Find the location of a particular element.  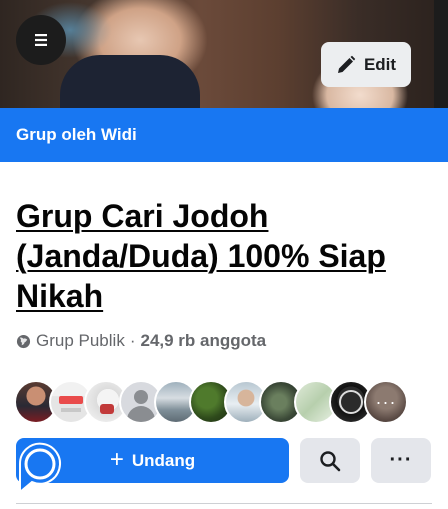

pencil-icon is located at coordinates (346, 64).